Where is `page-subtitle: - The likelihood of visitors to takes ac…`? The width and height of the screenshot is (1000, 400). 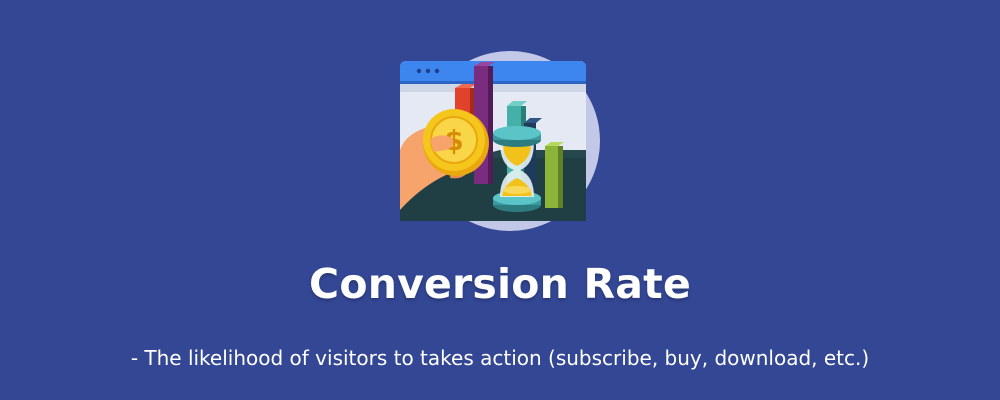 page-subtitle: - The likelihood of visitors to takes ac… is located at coordinates (500, 358).